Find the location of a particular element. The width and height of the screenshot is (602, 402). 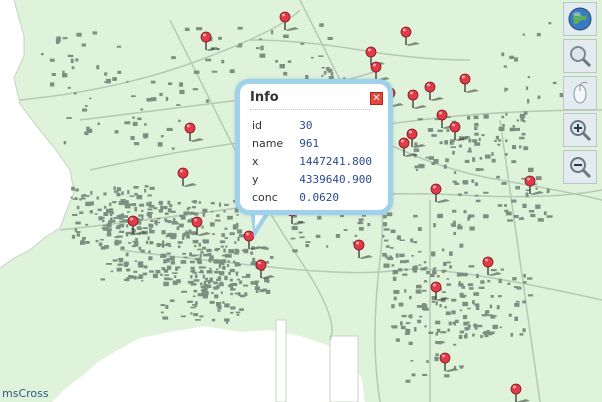

zoom-in-button is located at coordinates (580, 130).